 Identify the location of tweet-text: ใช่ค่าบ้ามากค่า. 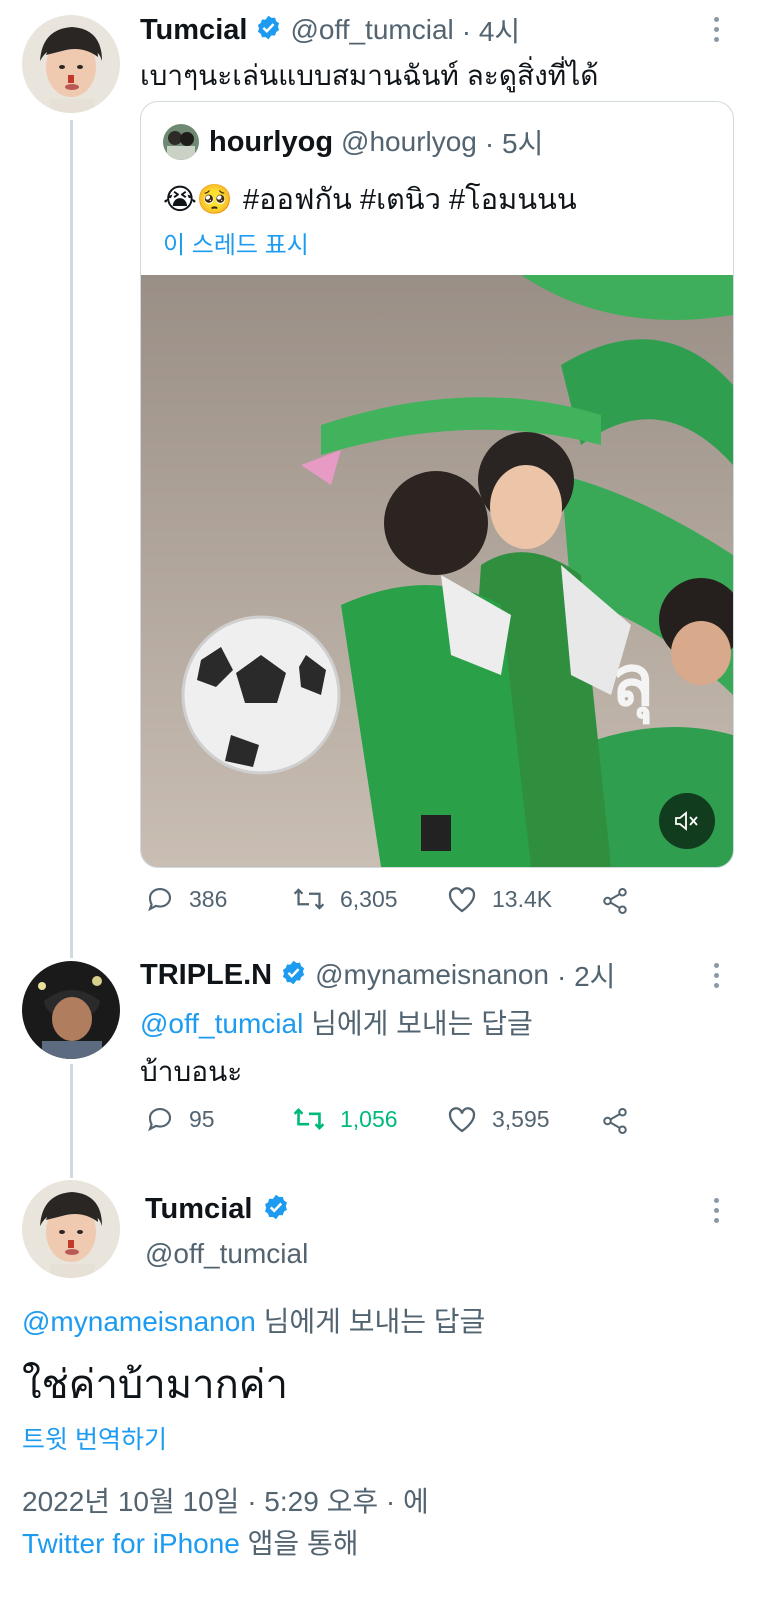
(155, 1385).